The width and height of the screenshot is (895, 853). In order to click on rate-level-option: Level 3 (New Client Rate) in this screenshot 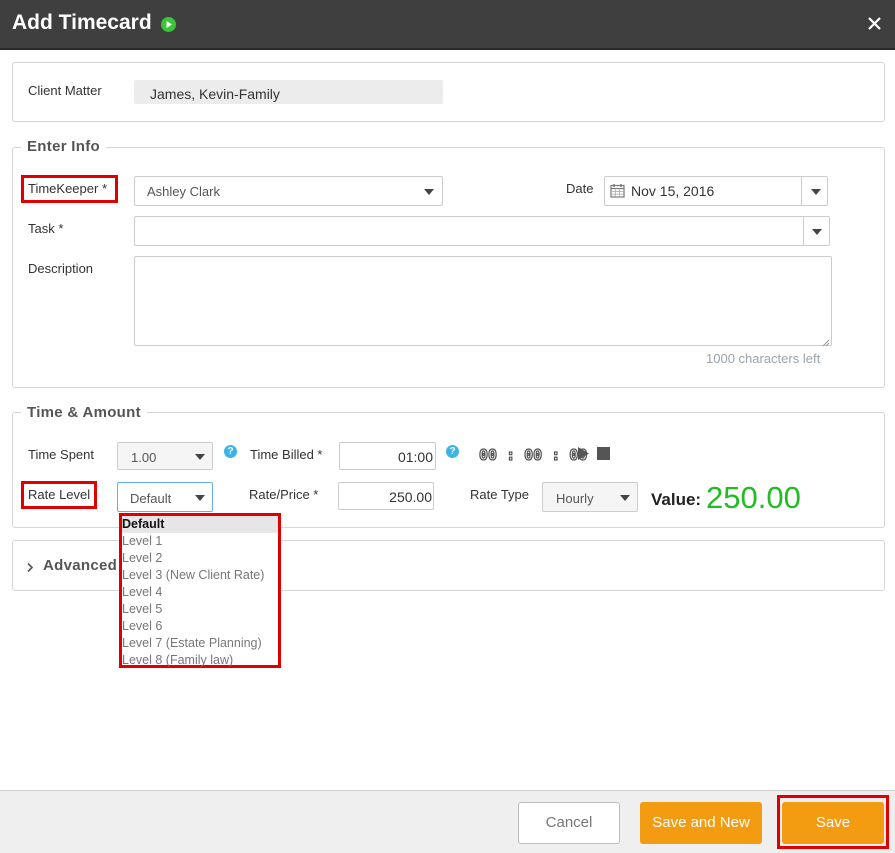, I will do `click(200, 575)`.